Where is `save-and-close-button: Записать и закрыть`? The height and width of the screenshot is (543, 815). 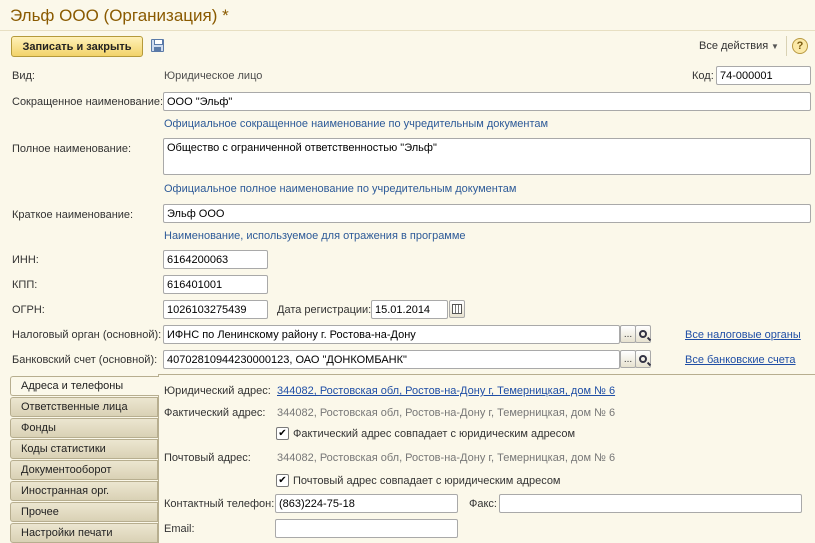 save-and-close-button: Записать и закрыть is located at coordinates (77, 46).